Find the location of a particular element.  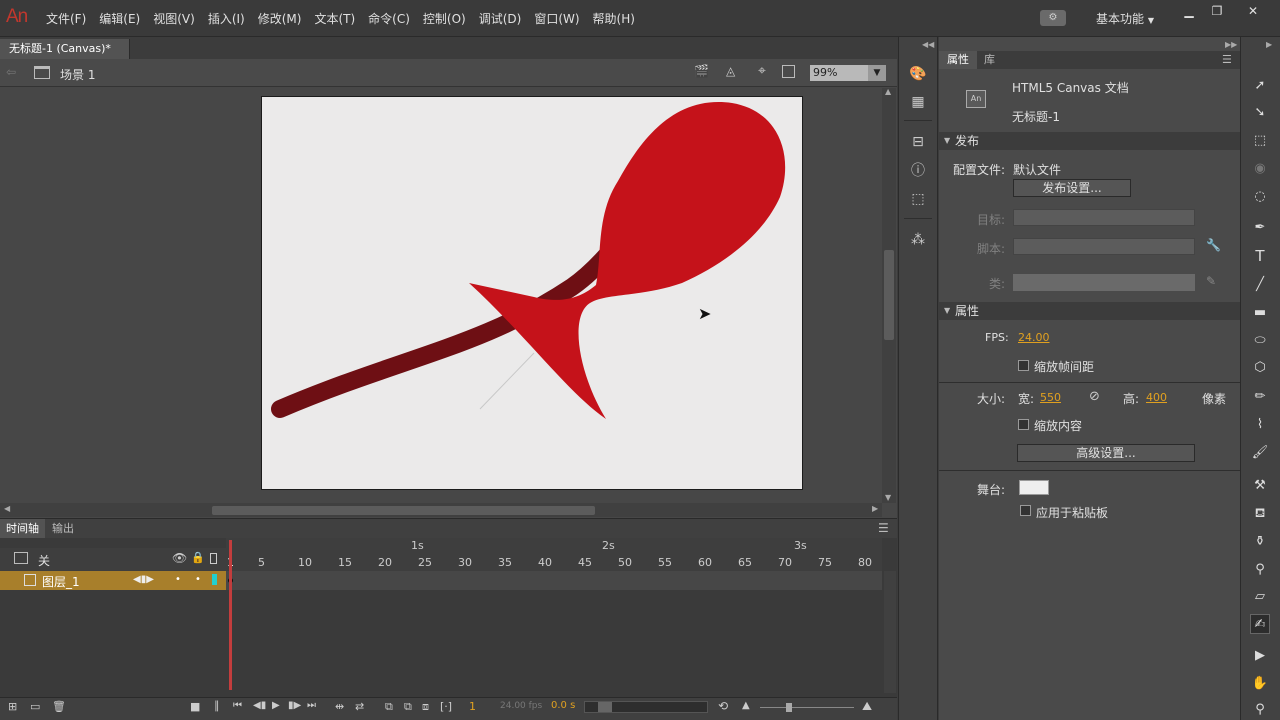

clip-content-icon is located at coordinates (788, 71).